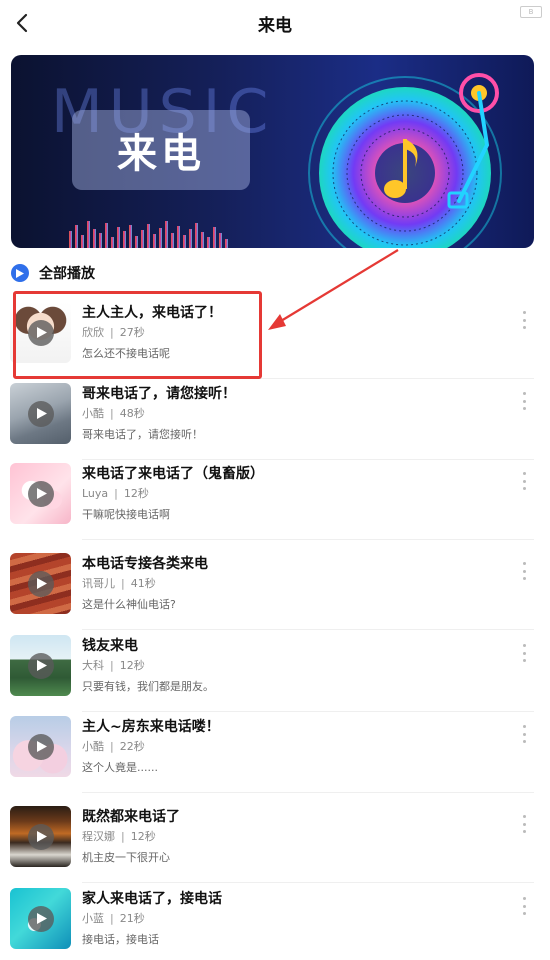 This screenshot has height=960, width=550. I want to click on ringtone-row: 钱友来电大科 | 12秒只要有钱，我们都是朋友。, so click(275, 671).